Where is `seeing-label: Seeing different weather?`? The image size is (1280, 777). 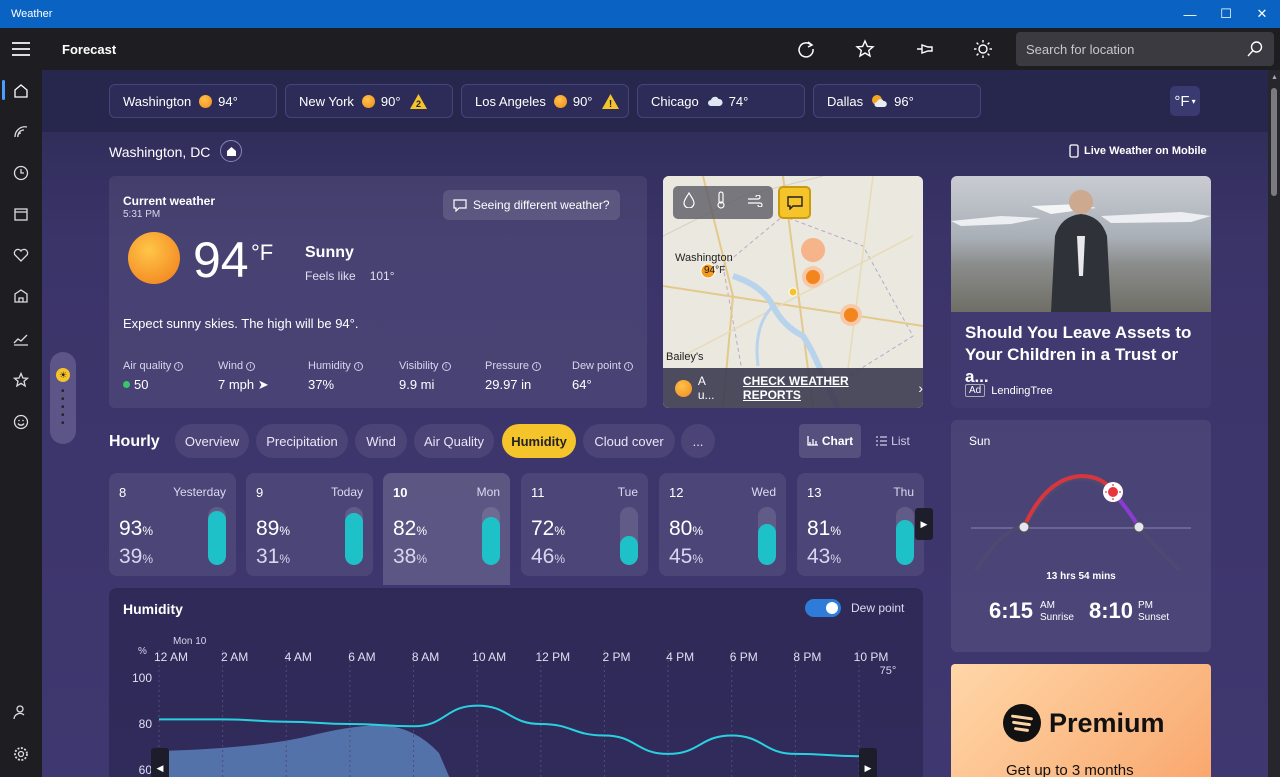
seeing-label: Seeing different weather? is located at coordinates (541, 205).